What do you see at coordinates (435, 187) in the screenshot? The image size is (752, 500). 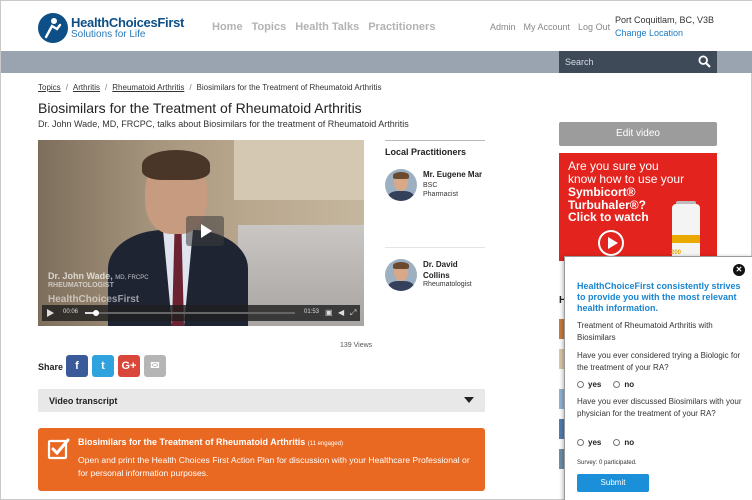 I see `practitioner-card: Mr. Eugene Mar BSC Pharmacist` at bounding box center [435, 187].